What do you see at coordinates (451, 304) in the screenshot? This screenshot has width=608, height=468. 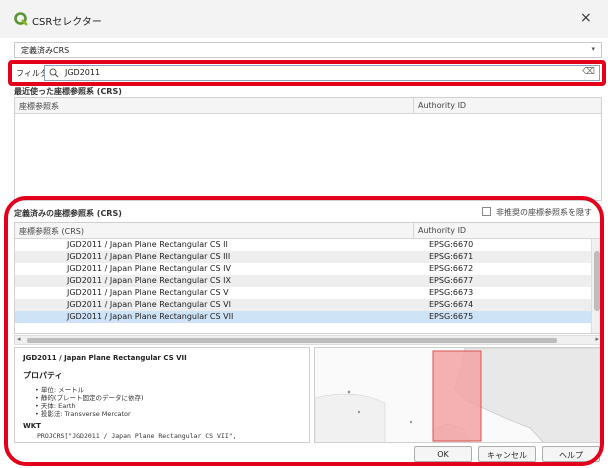 I see `crs-authority: EPSG:6674` at bounding box center [451, 304].